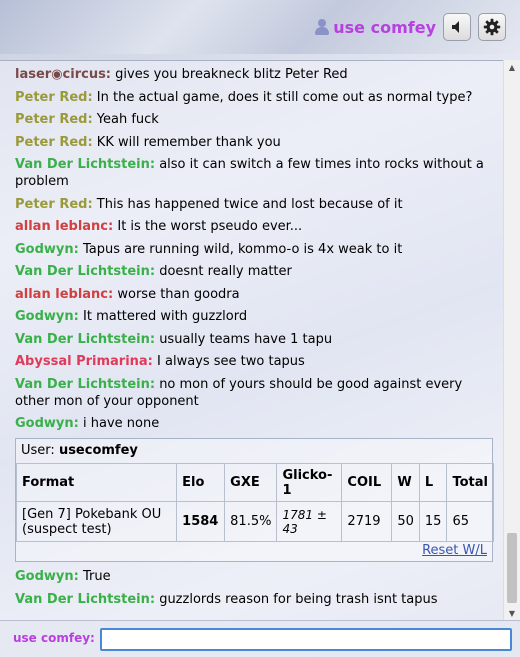 Image resolution: width=520 pixels, height=657 pixels. Describe the element at coordinates (257, 423) in the screenshot. I see `chat-message: Godwyn: i have none` at that location.